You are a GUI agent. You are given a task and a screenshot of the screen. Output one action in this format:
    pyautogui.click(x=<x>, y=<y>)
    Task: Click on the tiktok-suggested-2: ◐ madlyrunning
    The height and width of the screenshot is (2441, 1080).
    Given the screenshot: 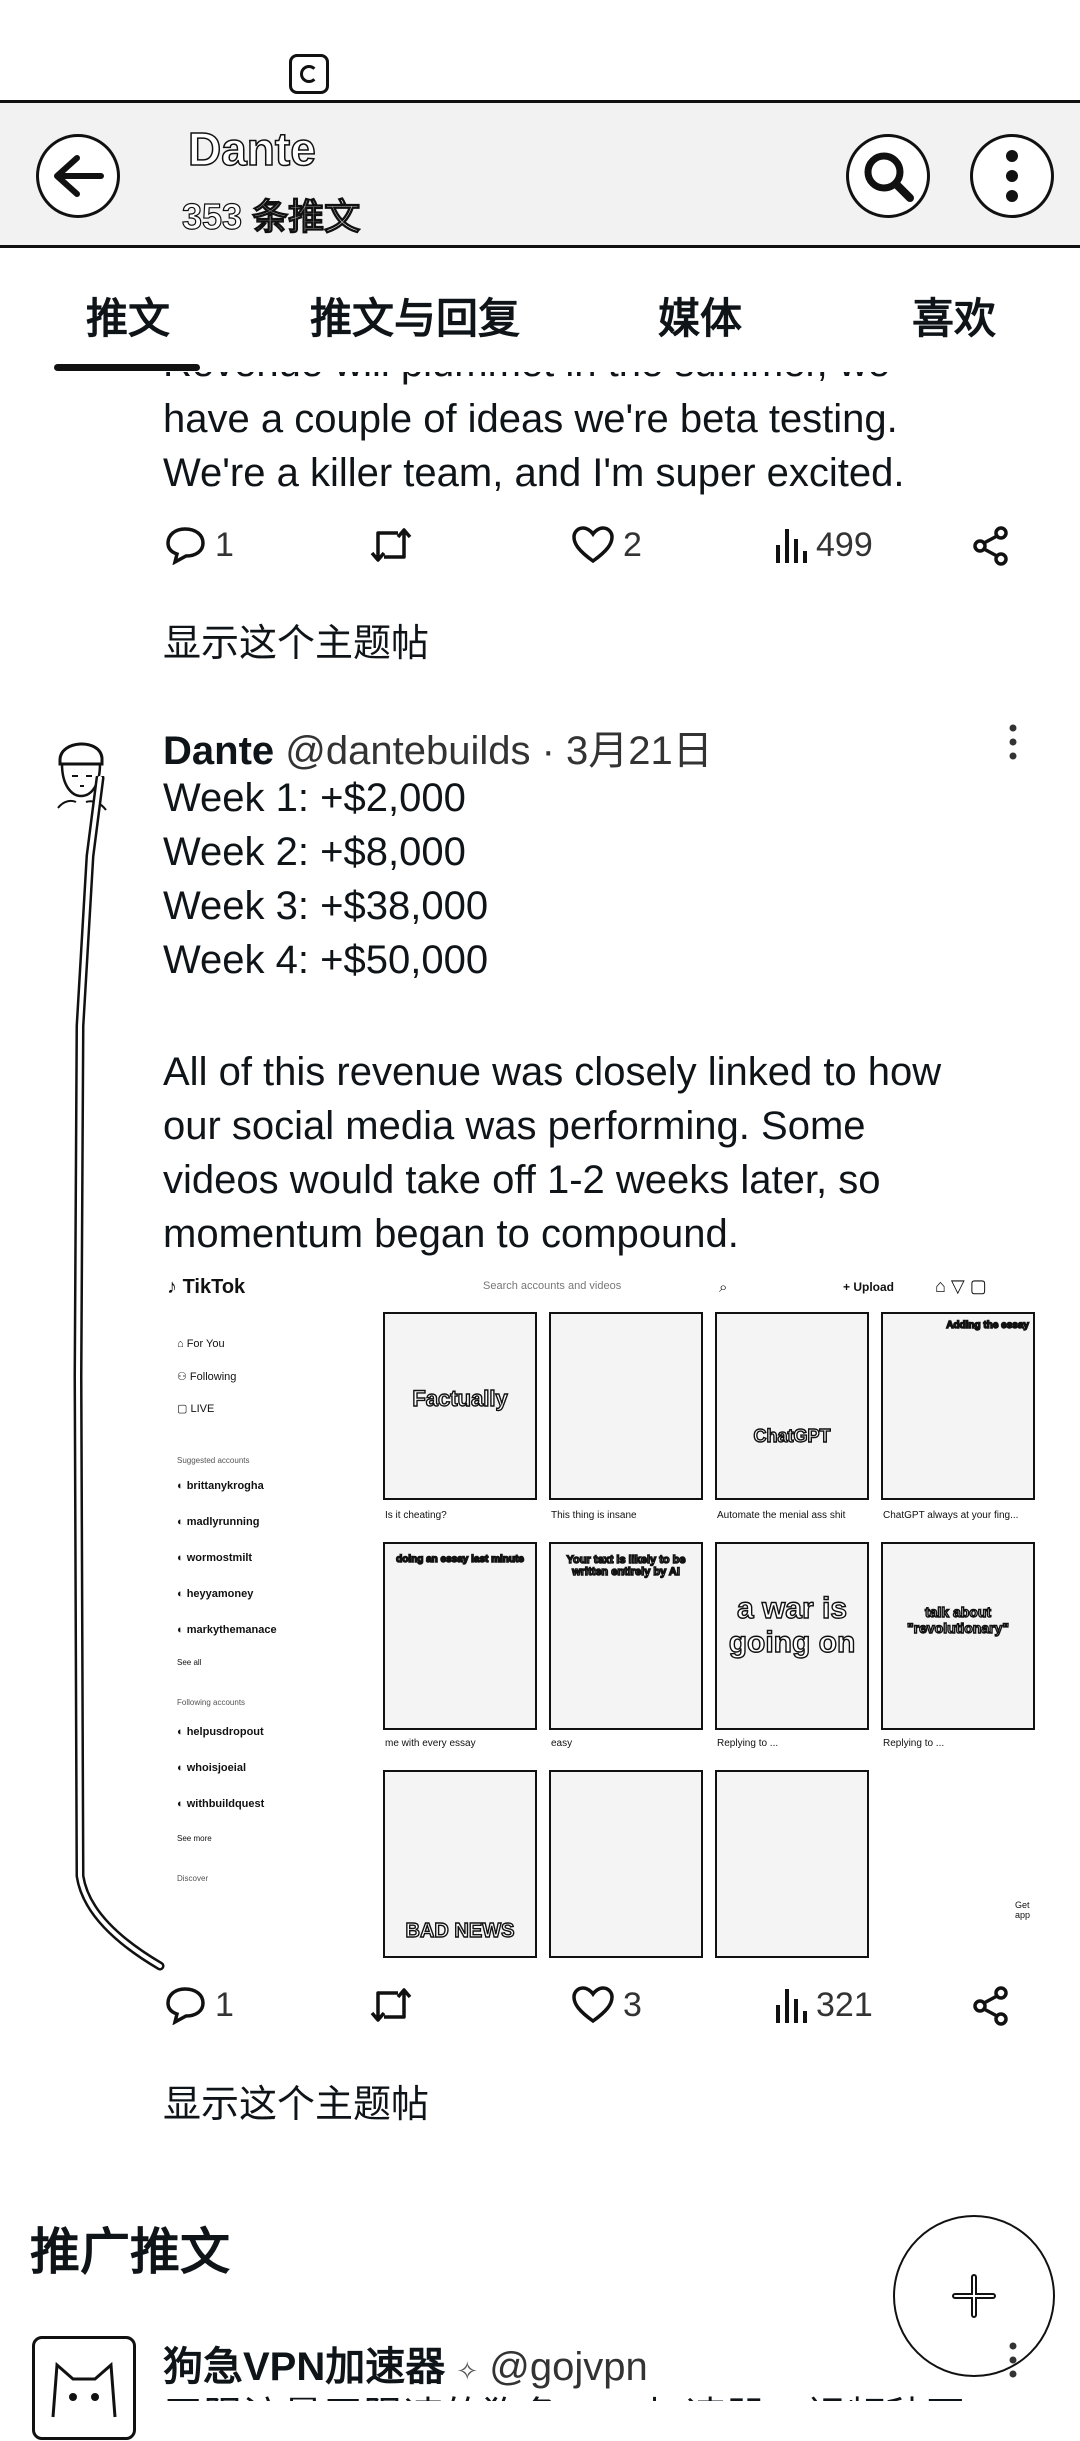 What is the action you would take?
    pyautogui.click(x=218, y=1522)
    